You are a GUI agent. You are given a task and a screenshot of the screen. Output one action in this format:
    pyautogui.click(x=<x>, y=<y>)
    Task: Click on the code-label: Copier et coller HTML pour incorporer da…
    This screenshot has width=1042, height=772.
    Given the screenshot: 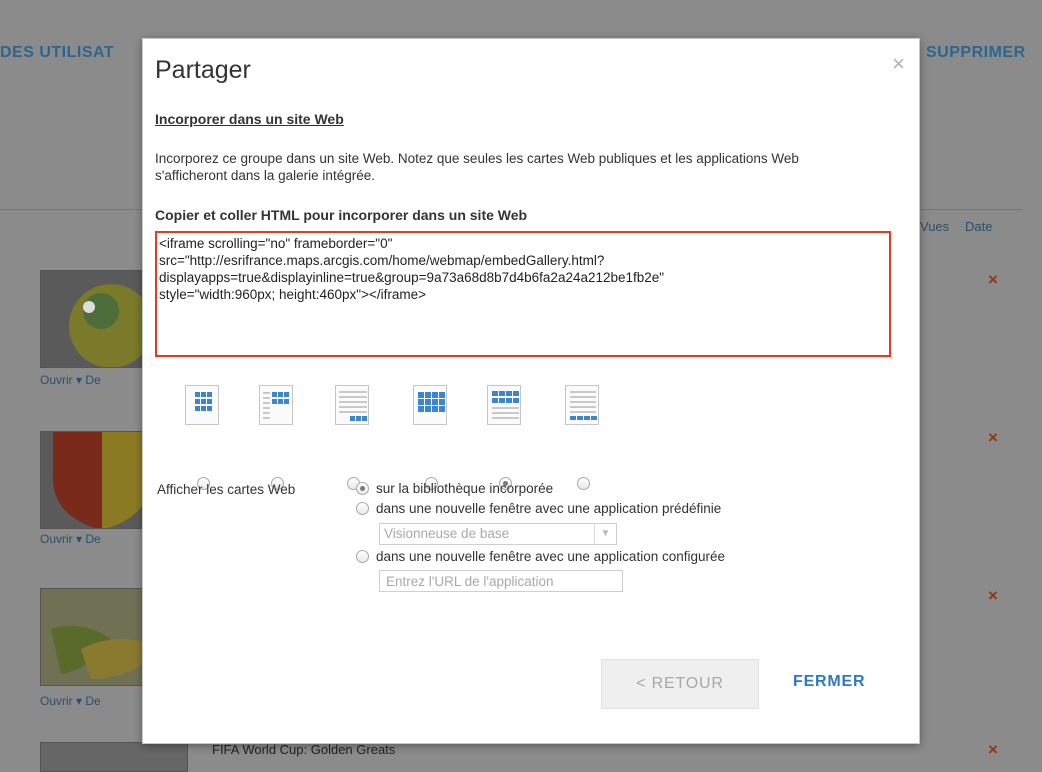 What is the action you would take?
    pyautogui.click(x=341, y=215)
    